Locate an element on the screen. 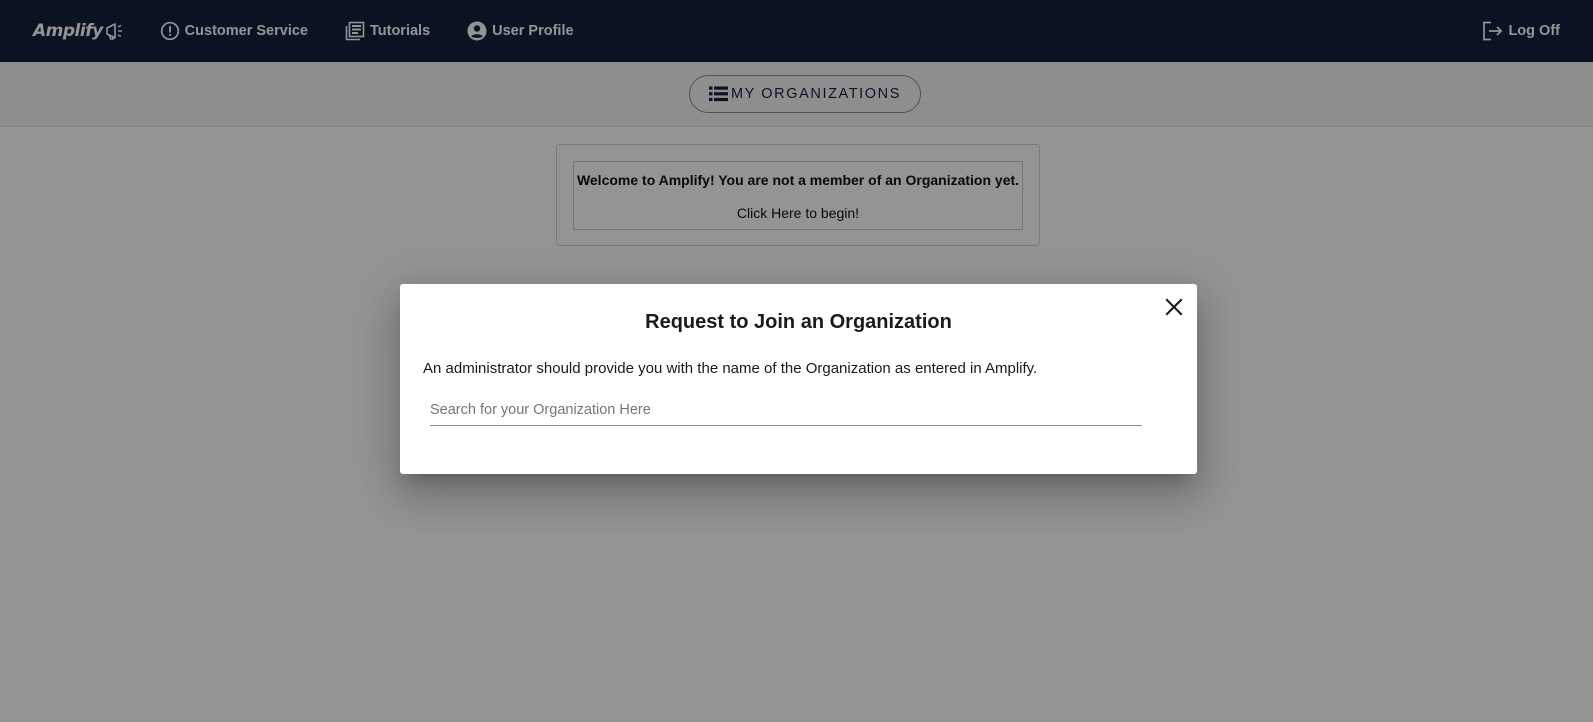 This screenshot has height=722, width=1593. dialog-title: Request to Join an Organization is located at coordinates (798, 322).